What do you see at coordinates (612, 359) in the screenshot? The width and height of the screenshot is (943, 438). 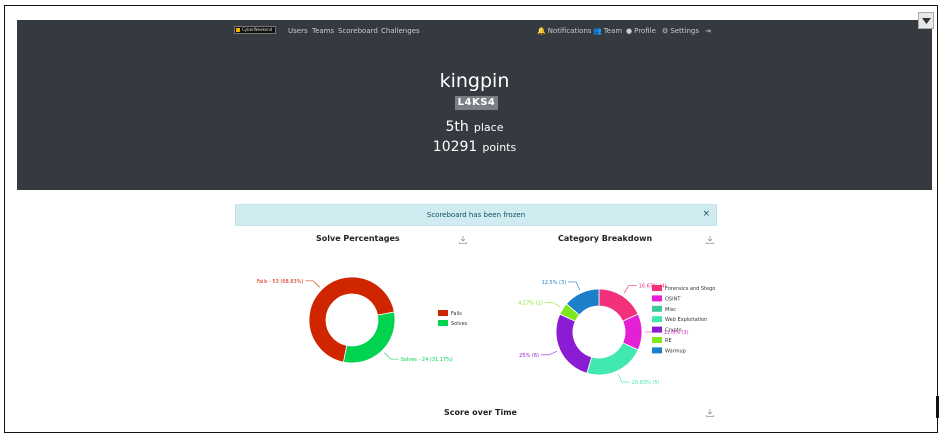 I see `slice-web-exploitation` at bounding box center [612, 359].